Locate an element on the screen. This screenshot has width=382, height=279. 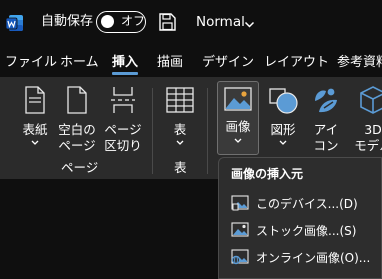
menu-item-label: ストック画像...(S) is located at coordinates (306, 231).